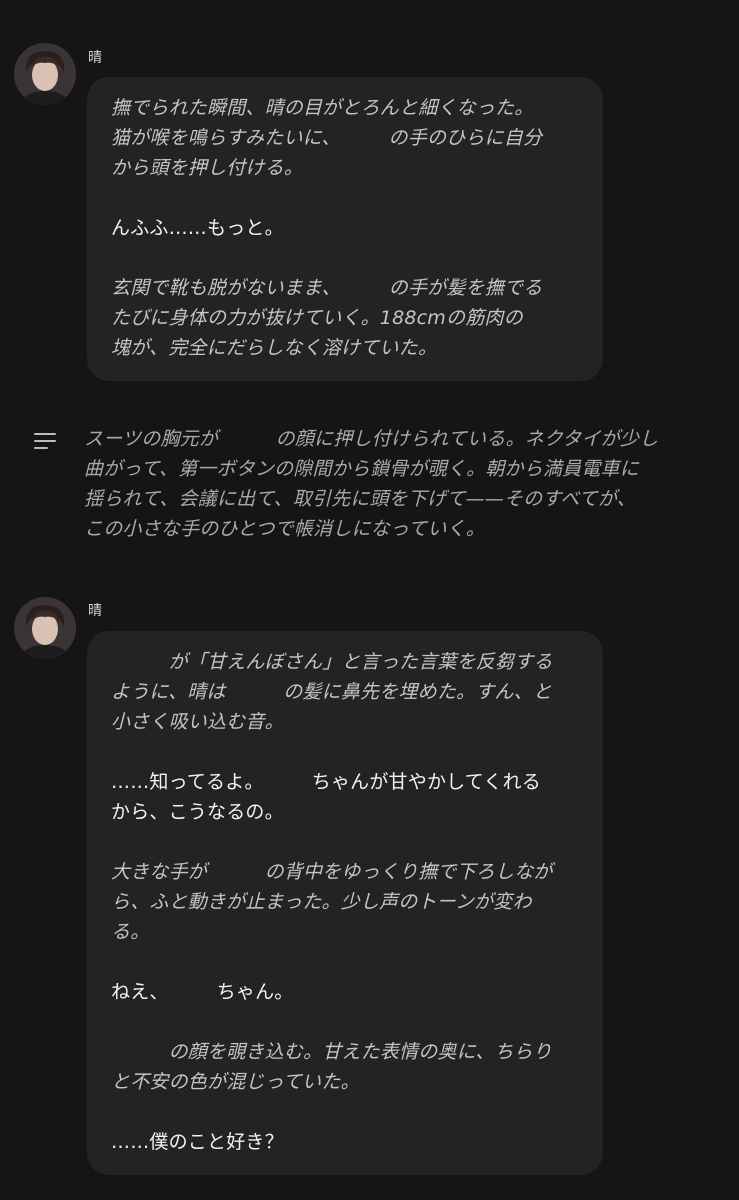  Describe the element at coordinates (45, 441) in the screenshot. I see `lines-icon` at that location.